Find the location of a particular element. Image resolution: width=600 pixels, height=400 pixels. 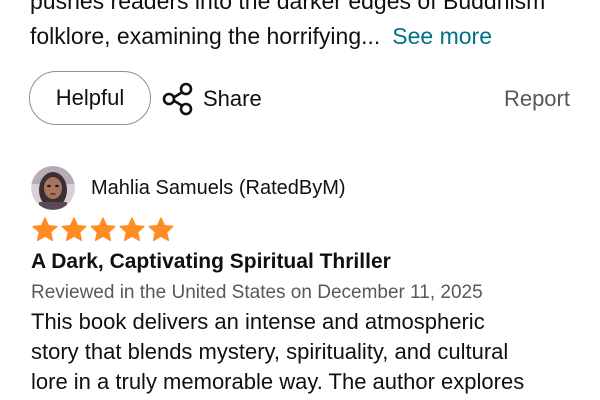

review-title: A Dark, Captivating Spiritual Thriller is located at coordinates (211, 262).